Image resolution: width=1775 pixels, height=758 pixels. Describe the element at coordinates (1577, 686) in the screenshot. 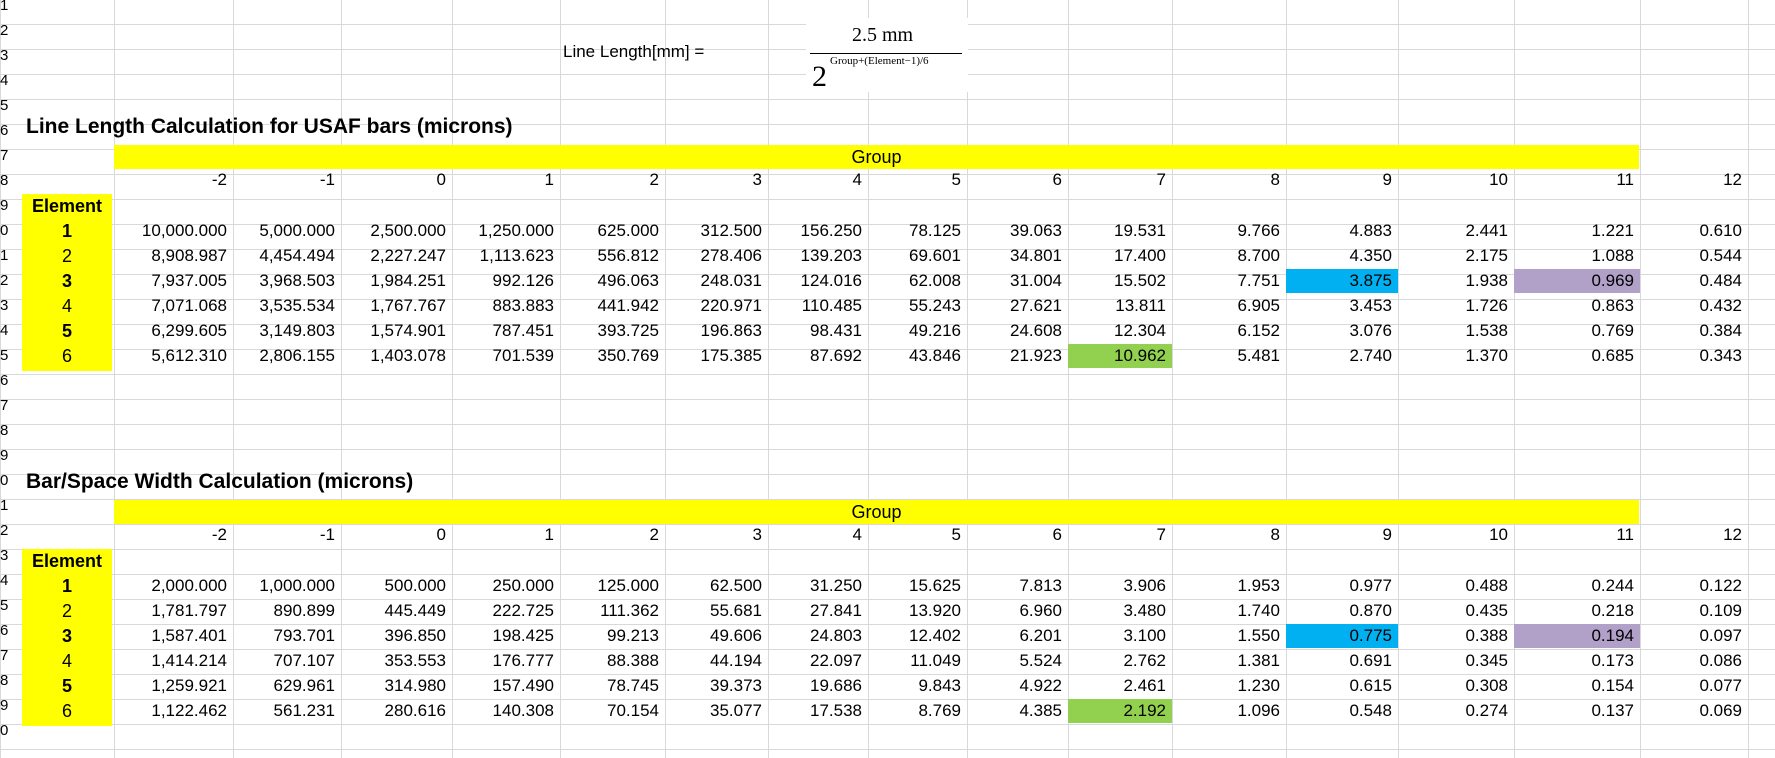

I see `table-cell: 0.154` at that location.